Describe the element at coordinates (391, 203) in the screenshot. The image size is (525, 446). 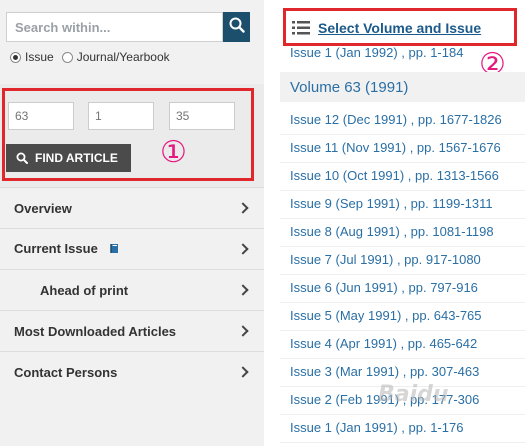
I see `issue-link: Issue 9 (Sep 1991) , pp. 1199-1311` at that location.